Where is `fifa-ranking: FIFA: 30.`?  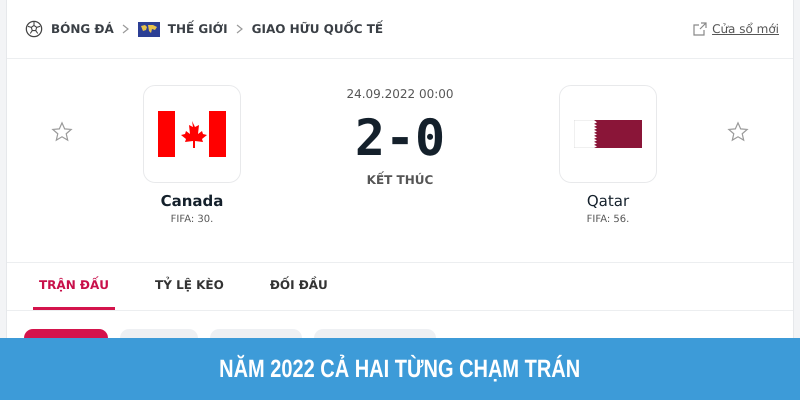 fifa-ranking: FIFA: 30. is located at coordinates (192, 219).